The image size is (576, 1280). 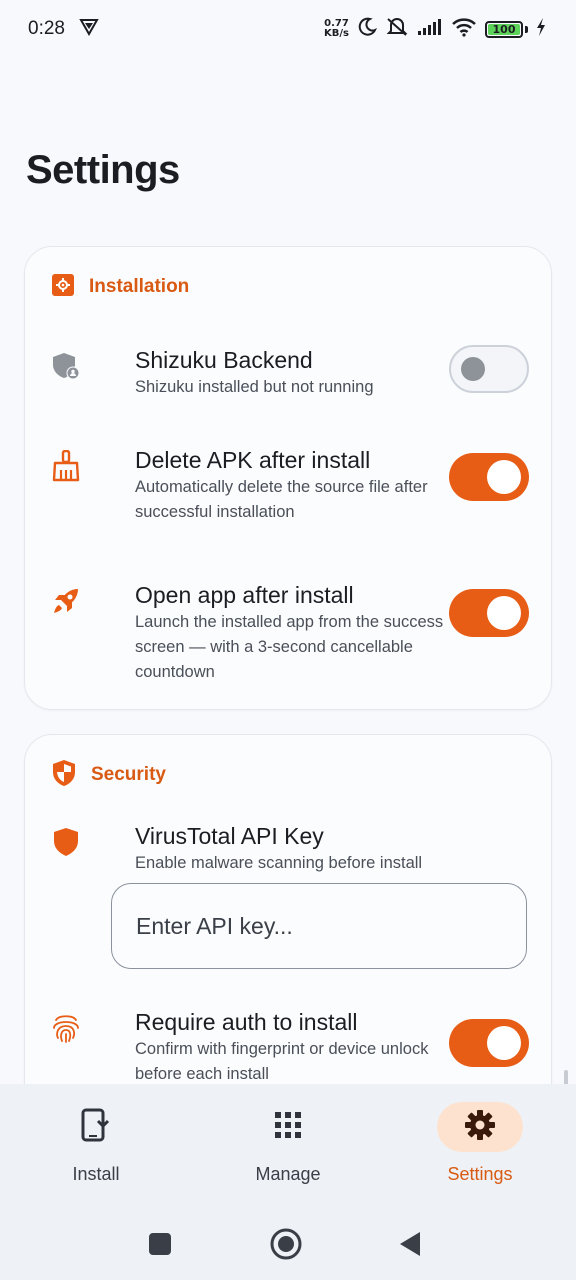 I want to click on nav-settings: Settings, so click(x=480, y=1143).